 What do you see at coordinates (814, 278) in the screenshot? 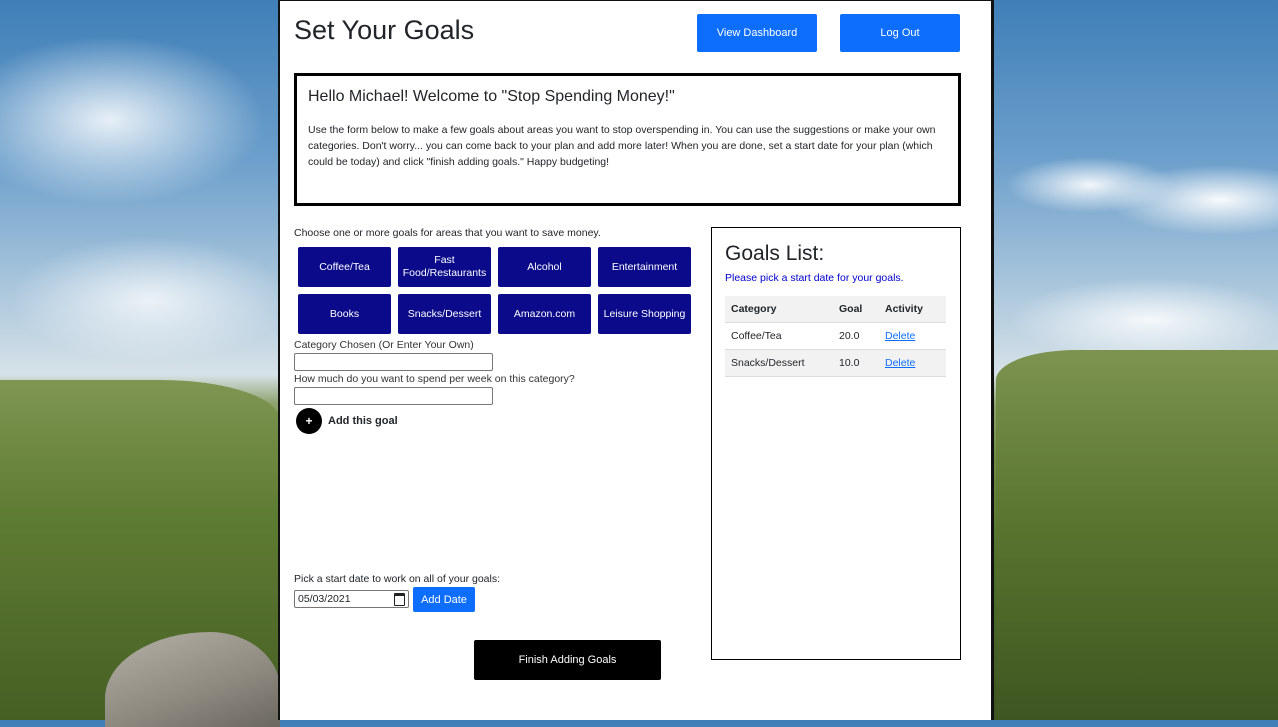
I see `goals-status-message: Please pick a start date for your goals.` at bounding box center [814, 278].